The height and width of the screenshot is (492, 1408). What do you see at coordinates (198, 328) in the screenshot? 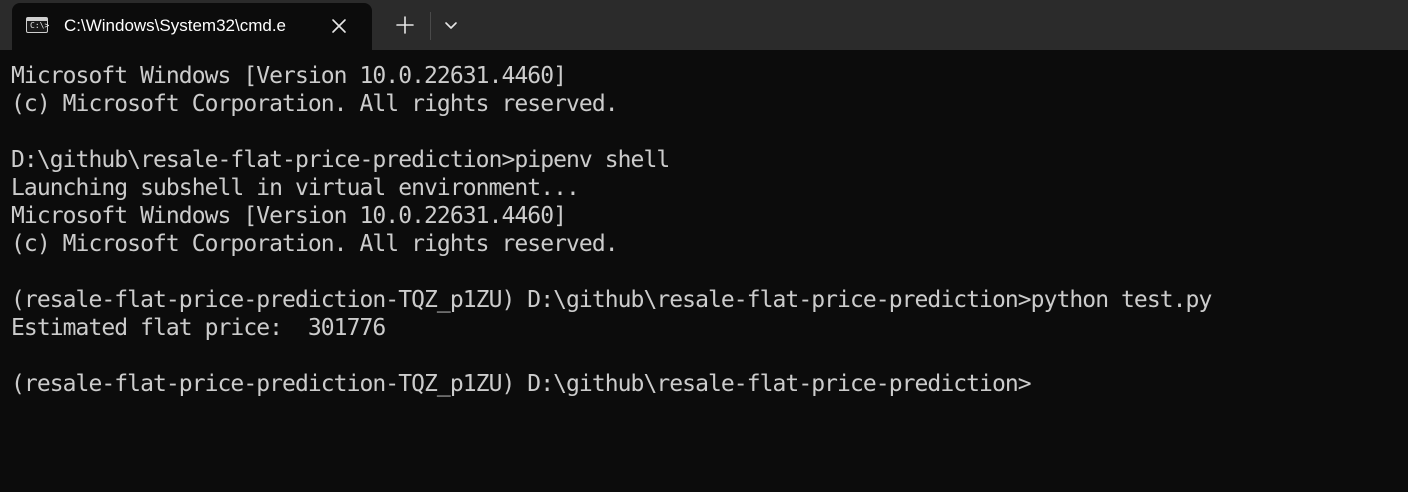
I see `terminal-line: Estimated flat price: 301776` at bounding box center [198, 328].